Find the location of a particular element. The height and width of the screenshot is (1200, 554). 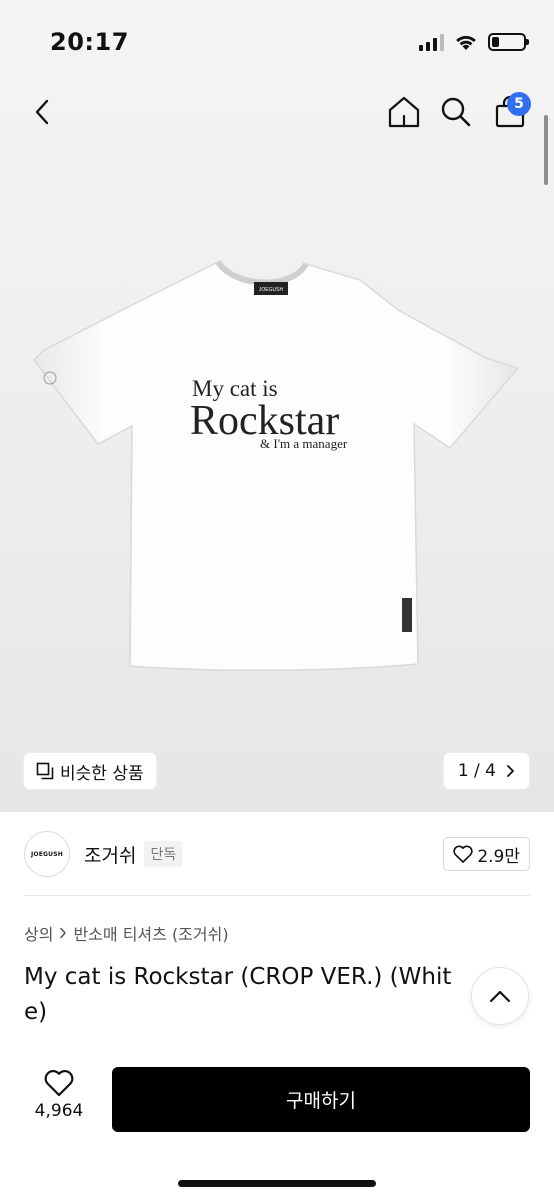

home-indicator is located at coordinates (277, 1183).